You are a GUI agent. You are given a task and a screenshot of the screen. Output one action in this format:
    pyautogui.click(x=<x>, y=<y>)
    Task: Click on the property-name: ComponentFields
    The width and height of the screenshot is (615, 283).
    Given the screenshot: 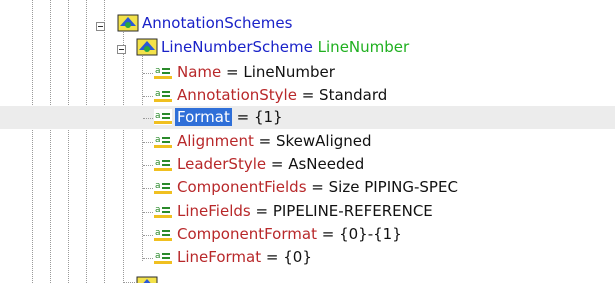 What is the action you would take?
    pyautogui.click(x=242, y=187)
    